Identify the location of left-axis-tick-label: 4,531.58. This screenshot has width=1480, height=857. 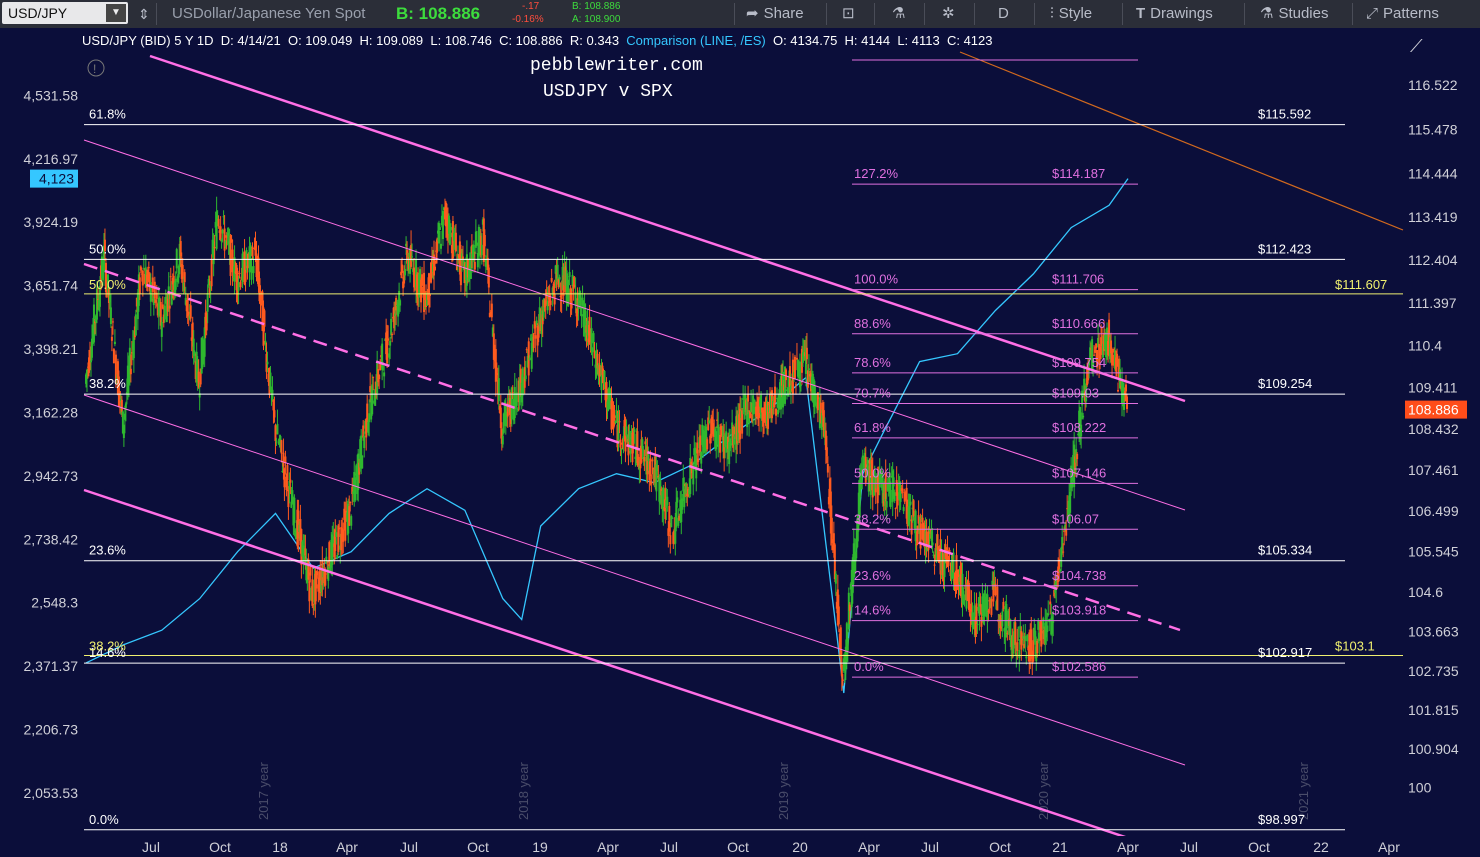
(51, 95).